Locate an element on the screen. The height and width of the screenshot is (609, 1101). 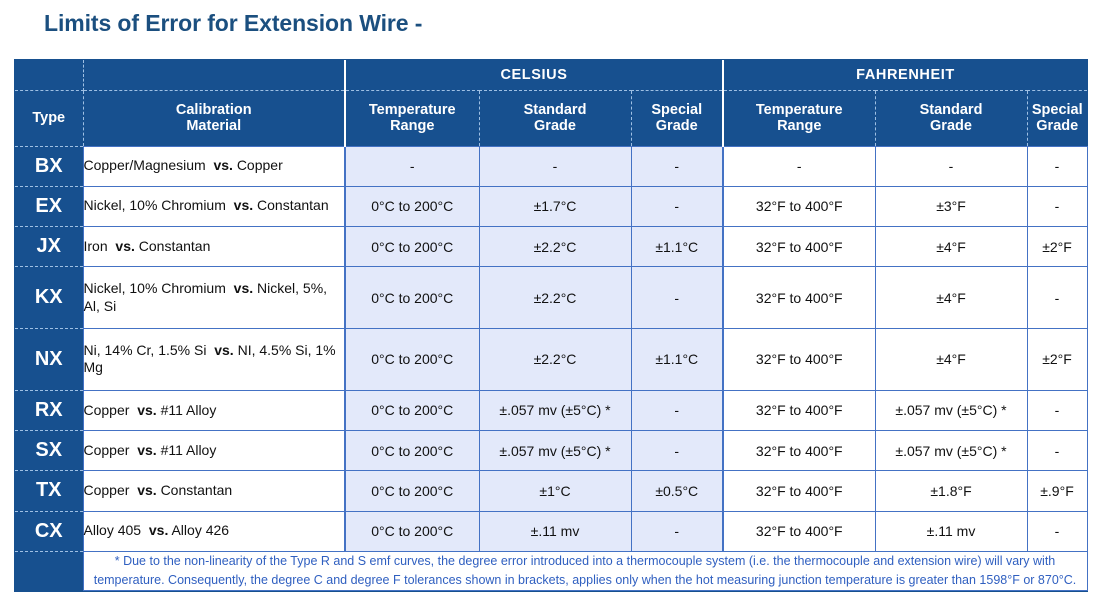
header-col-calibration-line2: Material is located at coordinates (214, 126).